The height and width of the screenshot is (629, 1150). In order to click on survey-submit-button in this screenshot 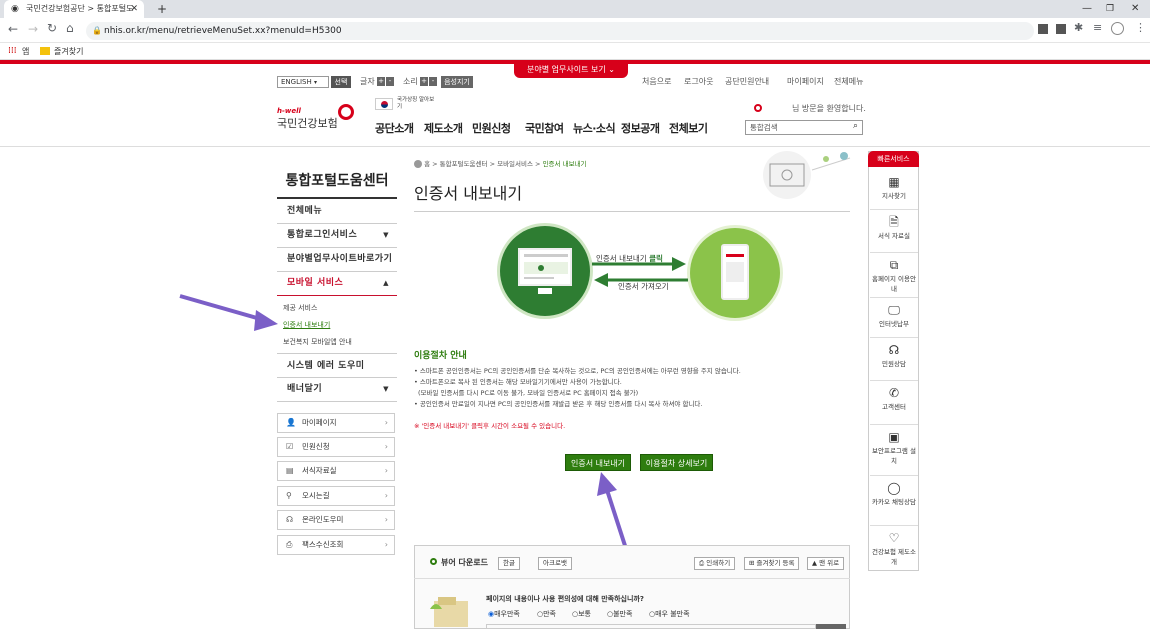, I will do `click(831, 626)`.